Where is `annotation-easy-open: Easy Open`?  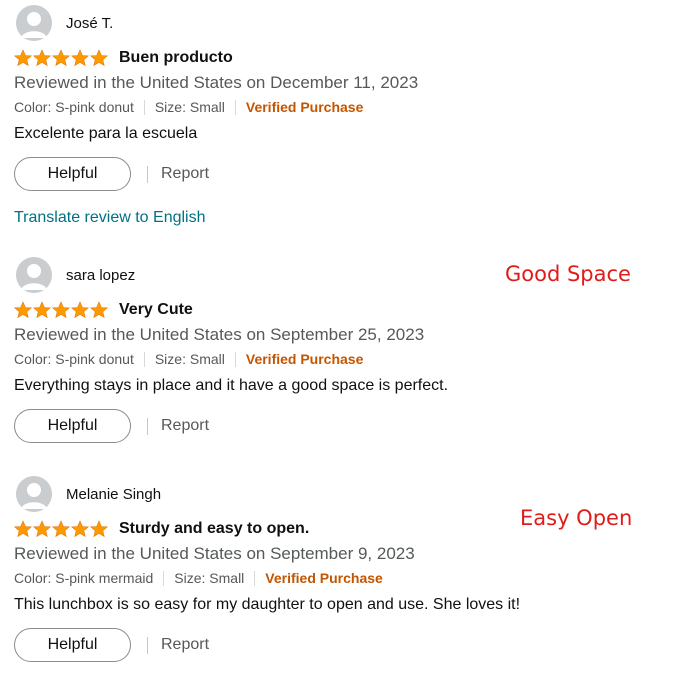
annotation-easy-open: Easy Open is located at coordinates (576, 518).